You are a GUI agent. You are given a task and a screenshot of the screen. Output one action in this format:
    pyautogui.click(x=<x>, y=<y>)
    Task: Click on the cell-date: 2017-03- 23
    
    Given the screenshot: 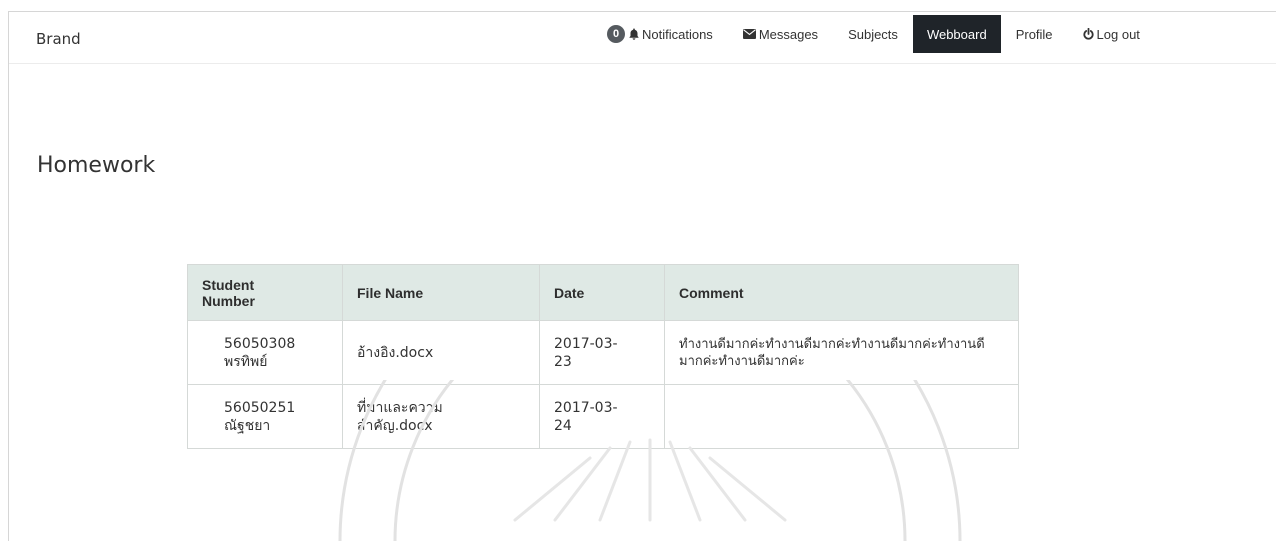 What is the action you would take?
    pyautogui.click(x=602, y=352)
    